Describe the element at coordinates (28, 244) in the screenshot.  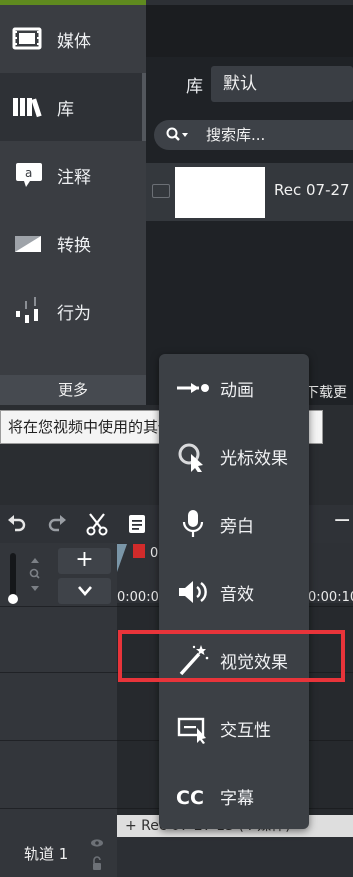
I see `transition-icon` at that location.